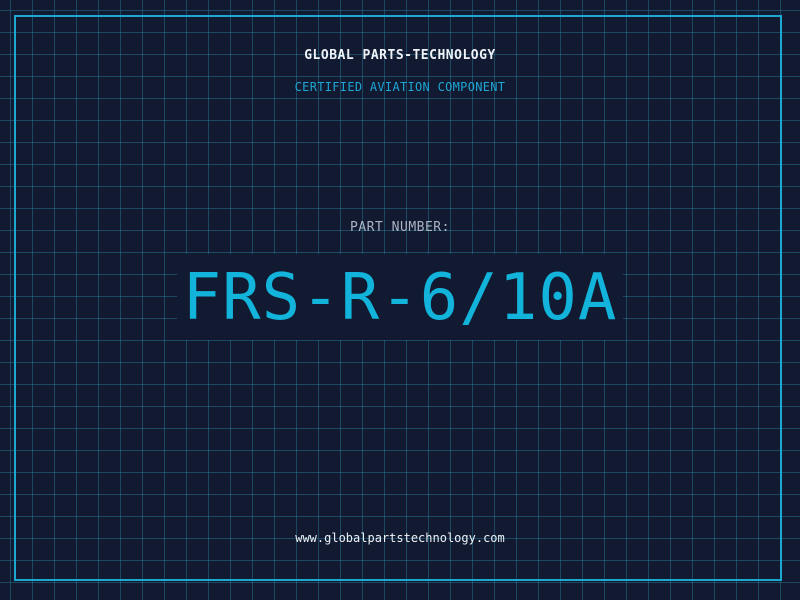 The width and height of the screenshot is (800, 600). I want to click on website-url: www.globalpartstechnology.com, so click(400, 538).